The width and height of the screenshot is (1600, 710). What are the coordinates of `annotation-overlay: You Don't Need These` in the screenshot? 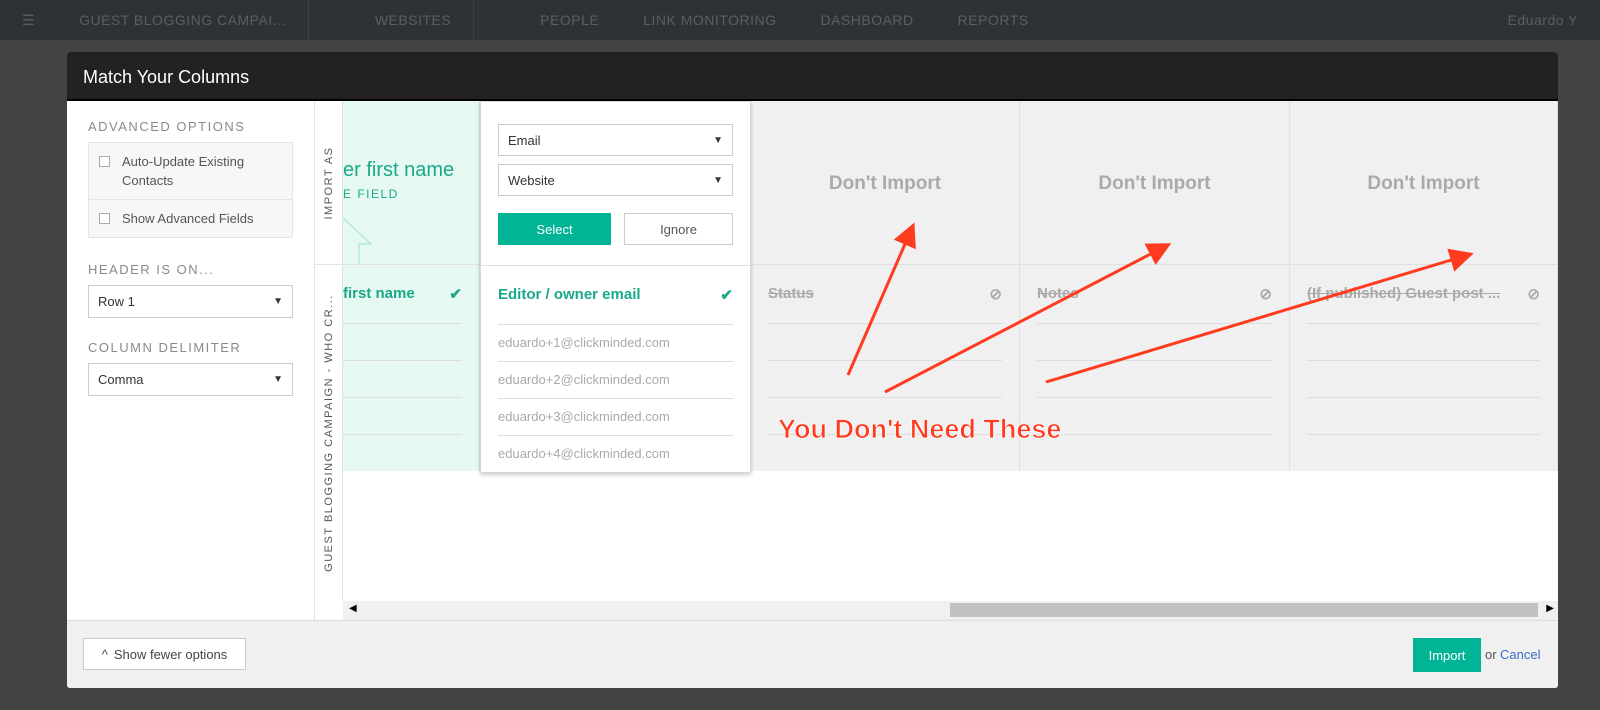 It's located at (1126, 333).